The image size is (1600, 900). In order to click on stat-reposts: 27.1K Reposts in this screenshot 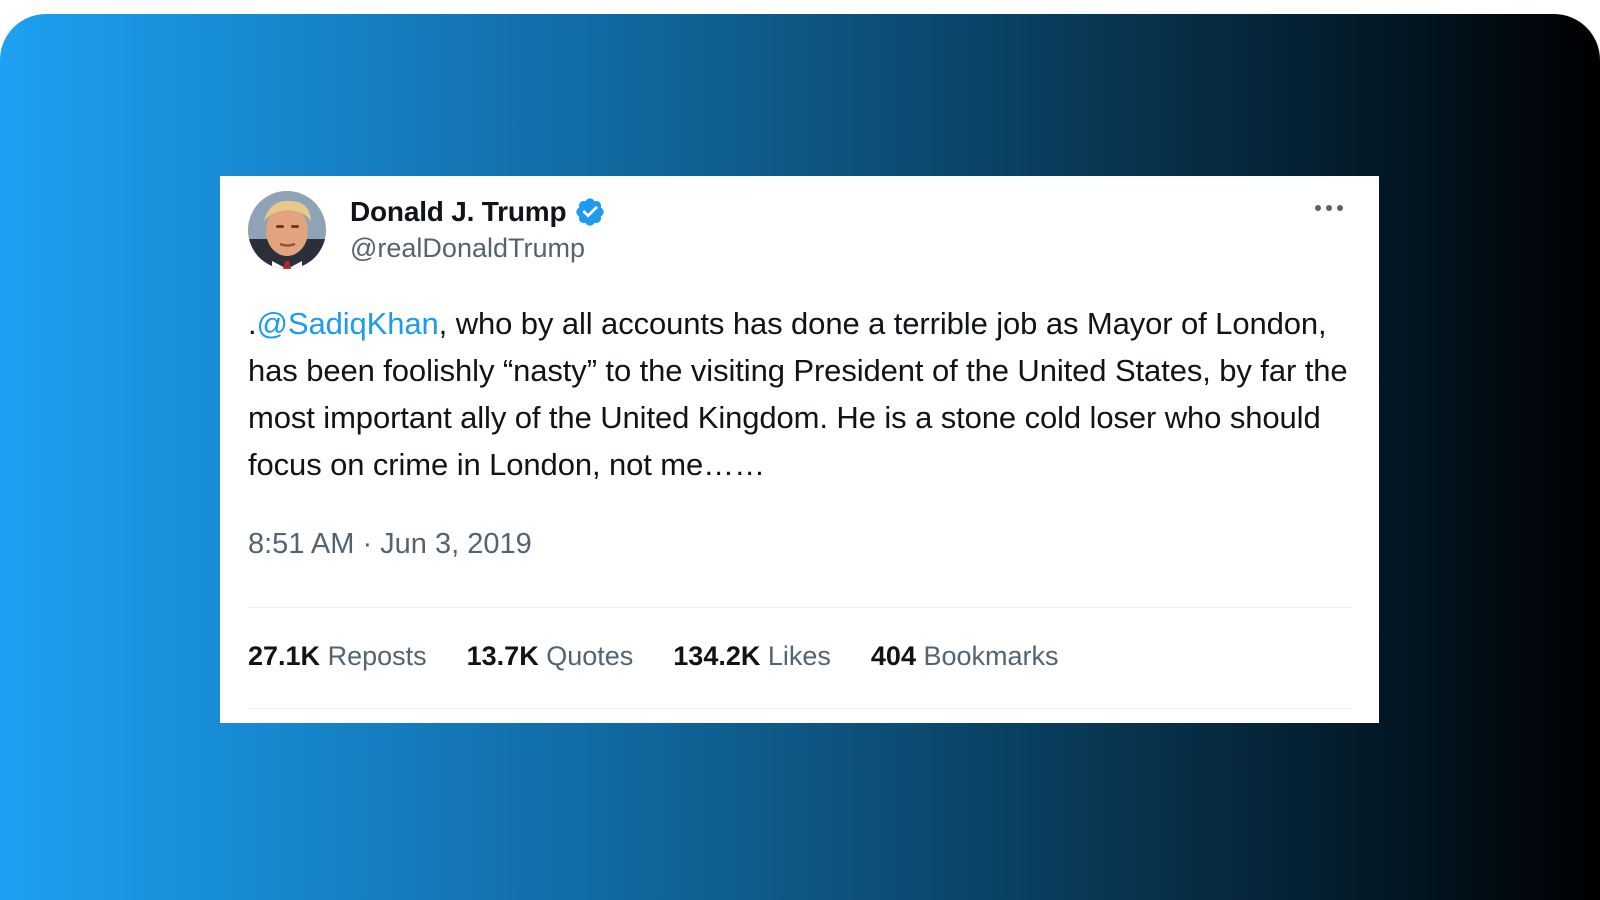, I will do `click(337, 656)`.